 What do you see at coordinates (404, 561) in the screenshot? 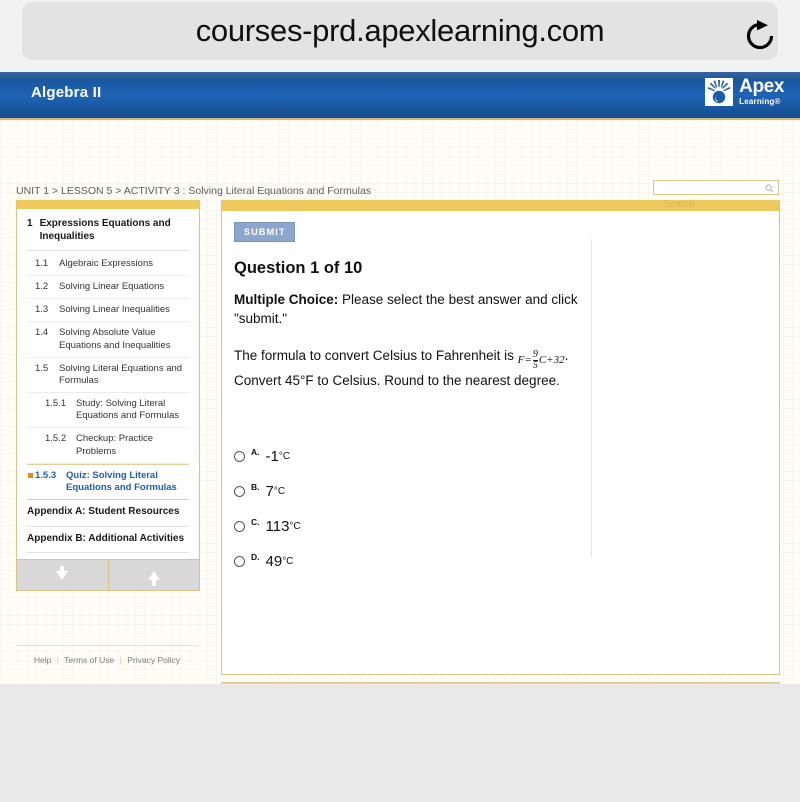
I see `answer-option-d: D. 49°C` at bounding box center [404, 561].